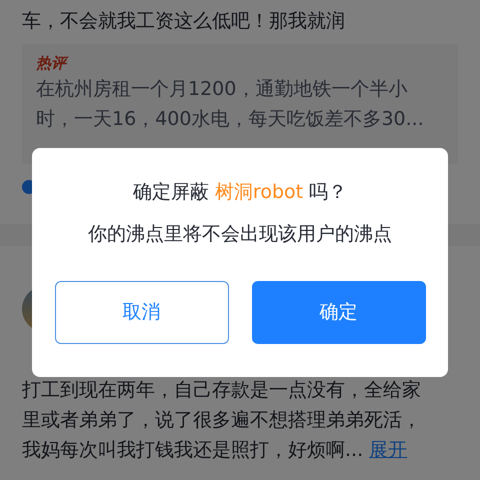 The height and width of the screenshot is (480, 480). What do you see at coordinates (184, 21) in the screenshot?
I see `post-text: 车，不会就我工资这么低吧！那我就润` at bounding box center [184, 21].